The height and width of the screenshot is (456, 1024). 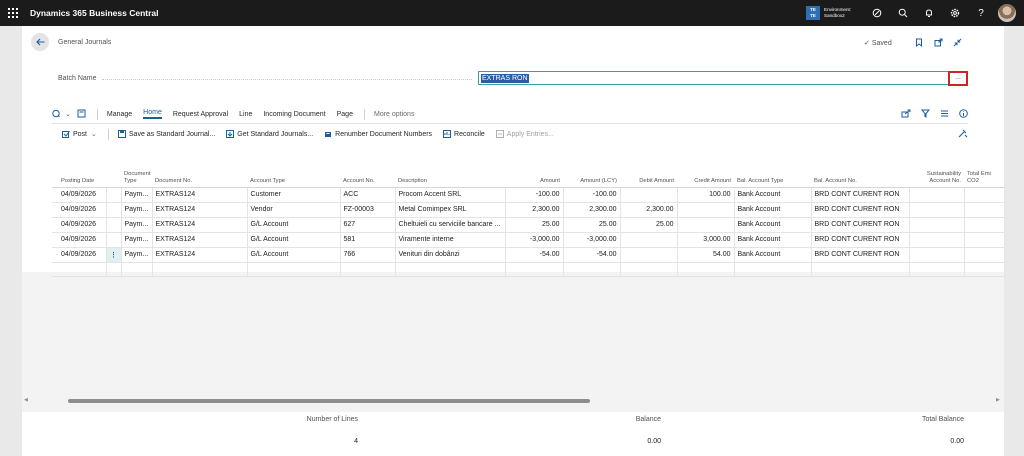 I want to click on col-total-emission-co2: Total Emi CO2, so click(x=984, y=176).